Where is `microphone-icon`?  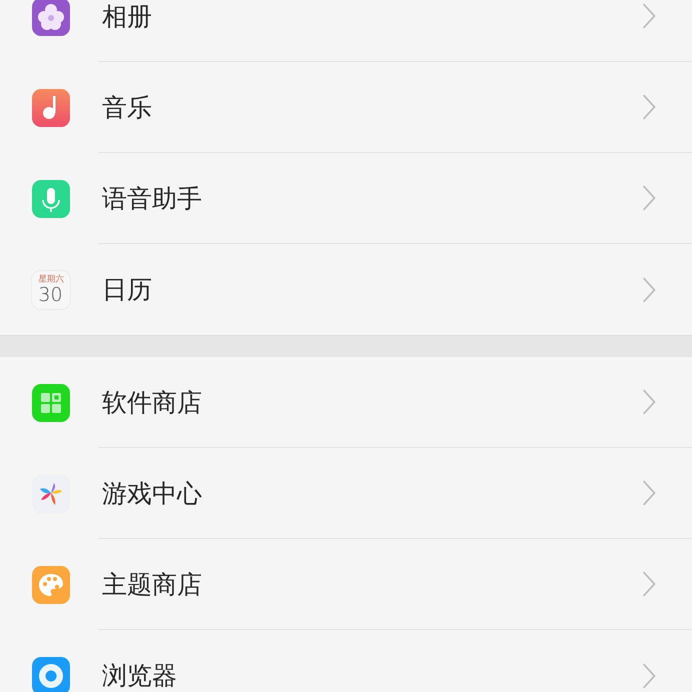
microphone-icon is located at coordinates (51, 199).